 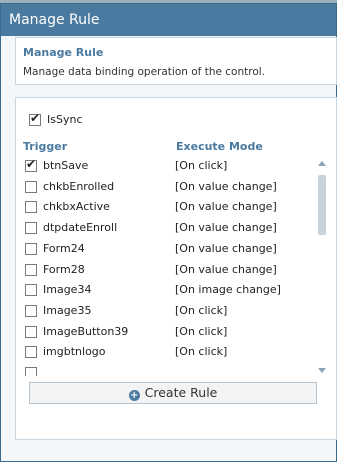 What do you see at coordinates (166, 352) in the screenshot?
I see `trigger-row: imgbtnlogo [On click]` at bounding box center [166, 352].